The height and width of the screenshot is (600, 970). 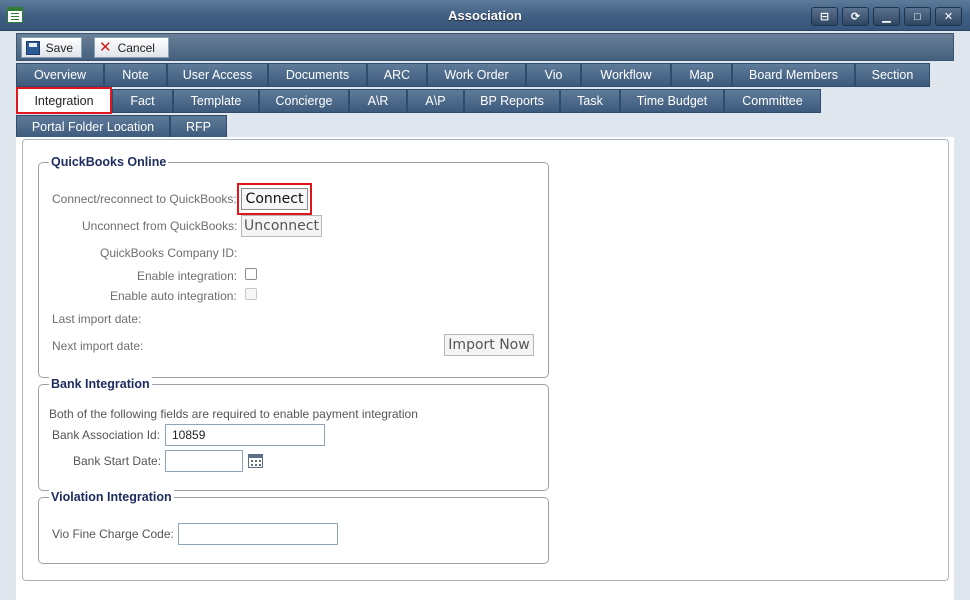 I want to click on cancel-label: Cancel, so click(x=136, y=47).